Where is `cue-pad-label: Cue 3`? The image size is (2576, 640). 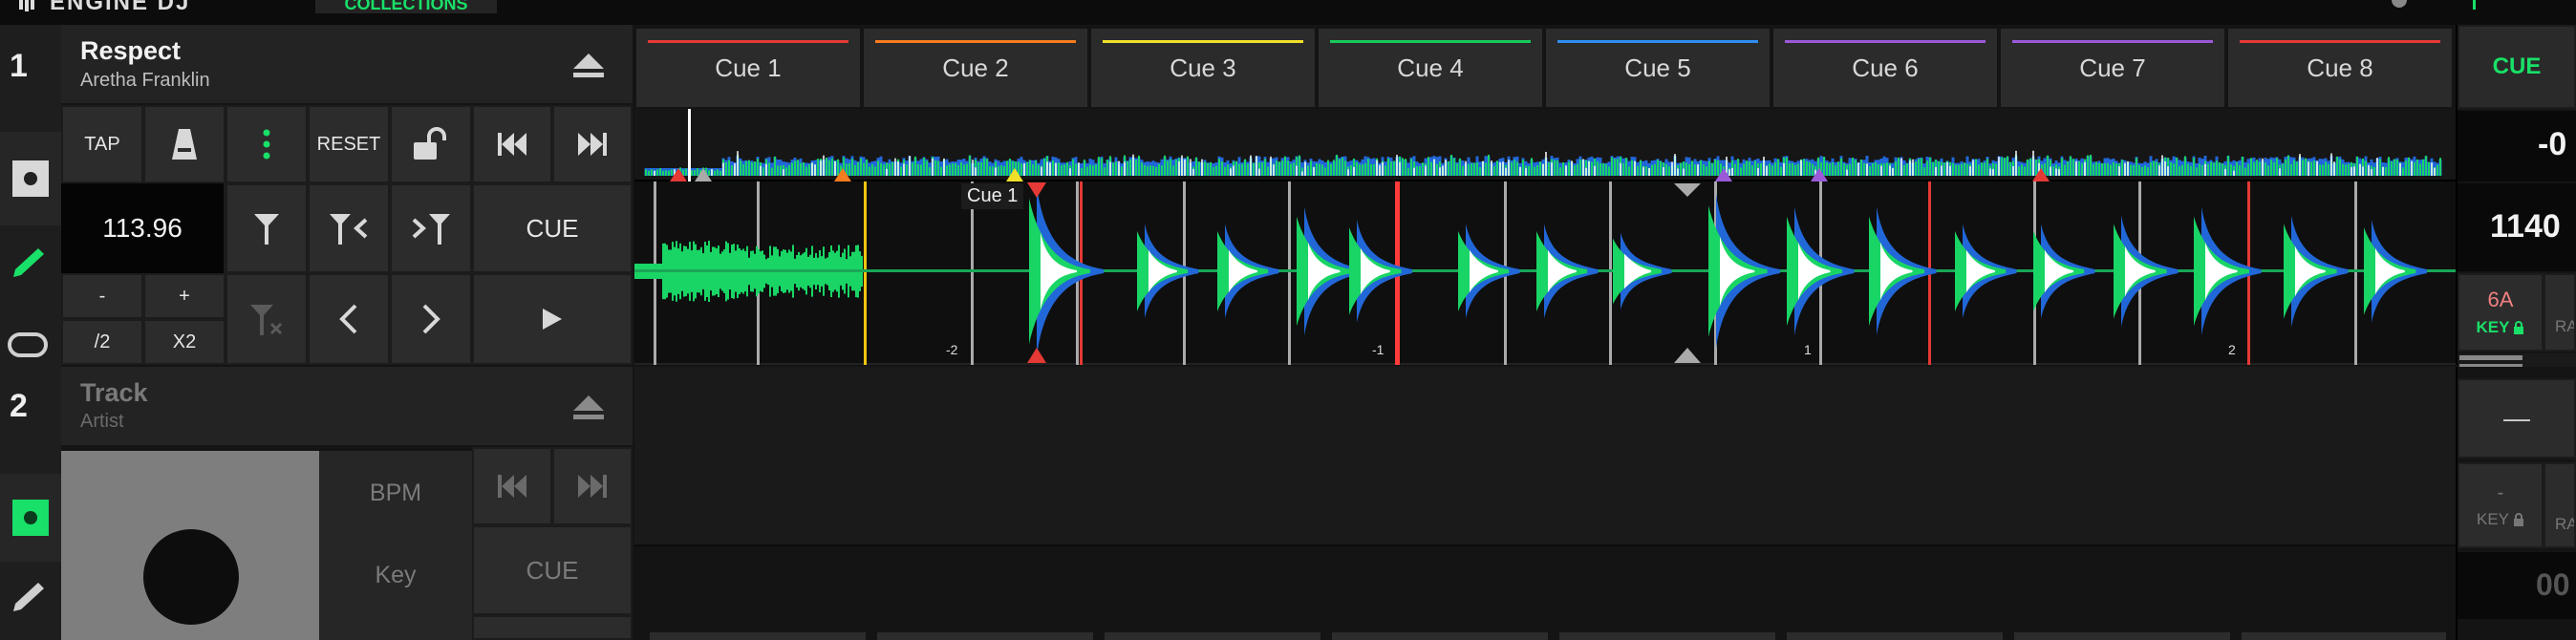 cue-pad-label: Cue 3 is located at coordinates (1203, 67).